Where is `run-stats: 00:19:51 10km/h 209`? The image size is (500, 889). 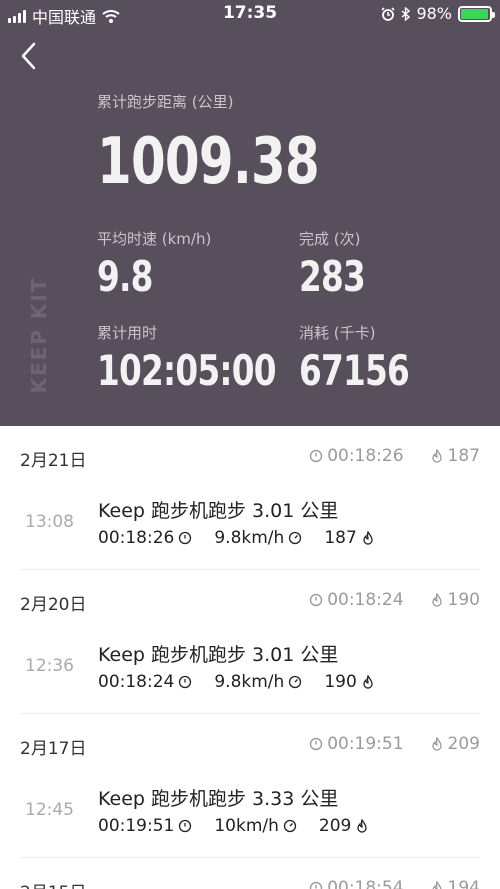 run-stats: 00:19:51 10km/h 209 is located at coordinates (233, 826).